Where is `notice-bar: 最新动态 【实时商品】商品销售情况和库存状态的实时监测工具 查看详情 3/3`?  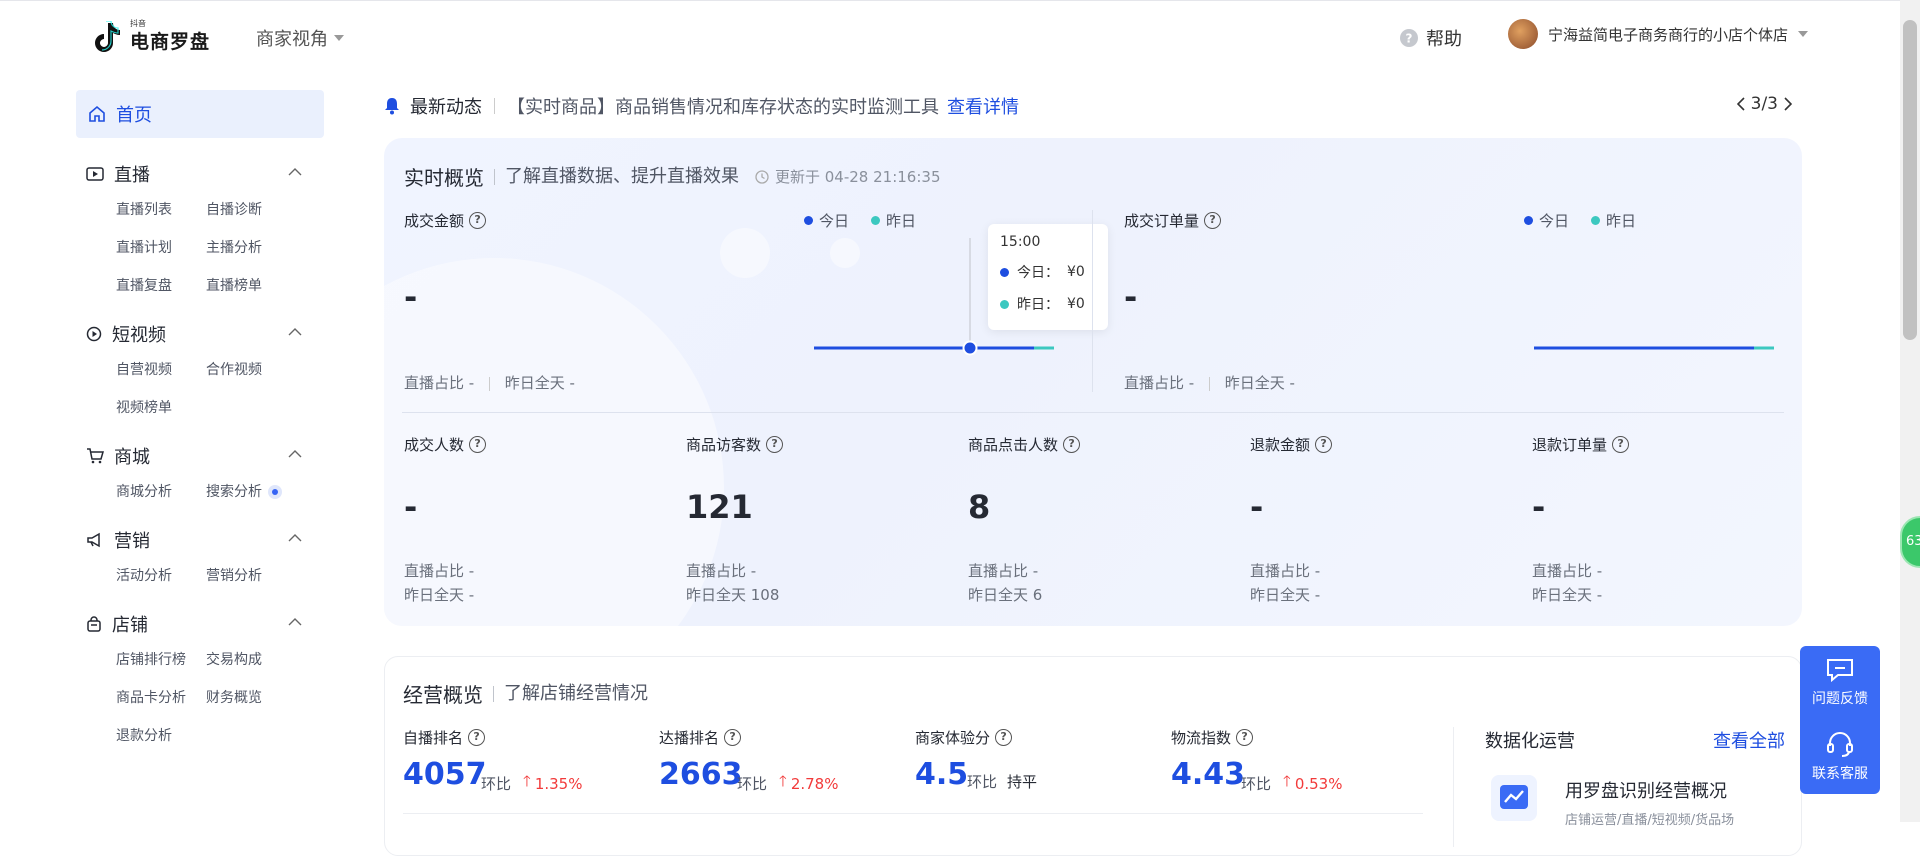 notice-bar: 最新动态 【实时商品】商品销售情况和库存状态的实时监测工具 查看详情 3/3 is located at coordinates (1093, 106).